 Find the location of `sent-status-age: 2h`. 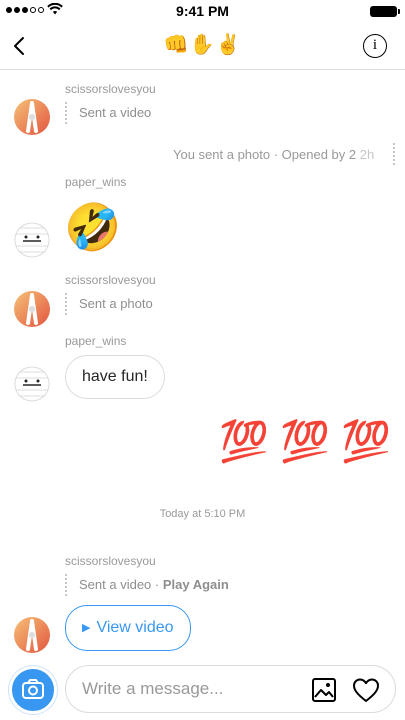

sent-status-age: 2h is located at coordinates (367, 154).